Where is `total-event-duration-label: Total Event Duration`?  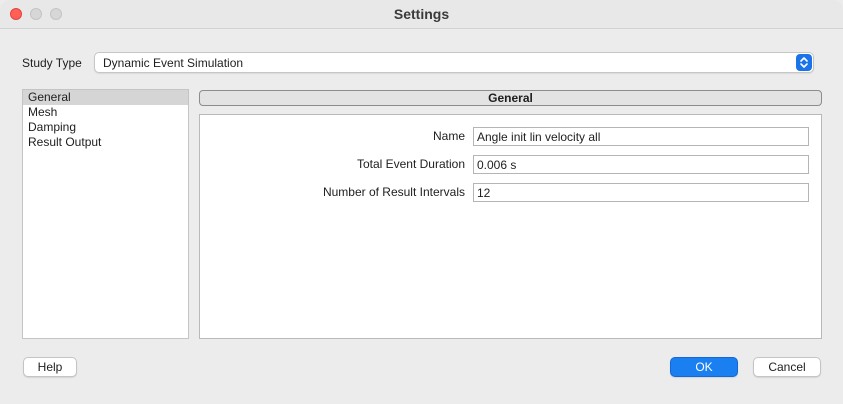
total-event-duration-label: Total Event Duration is located at coordinates (410, 164).